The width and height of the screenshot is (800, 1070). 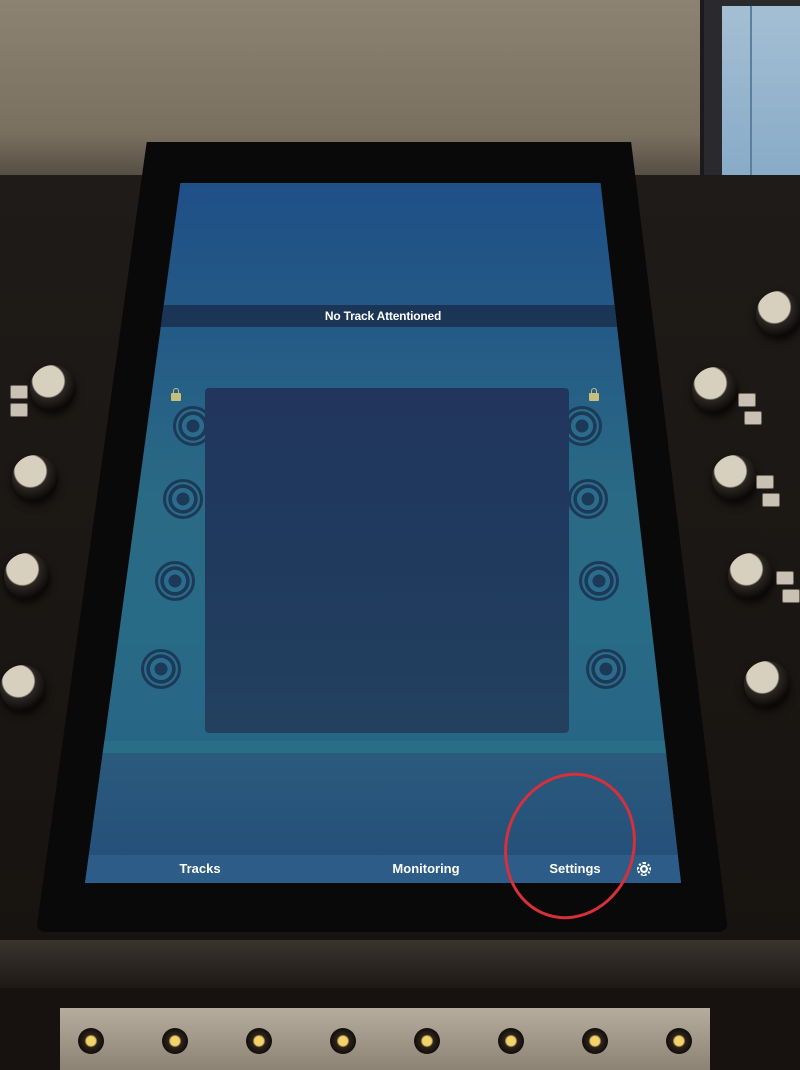 I want to click on tab-monitoring: Monitoring, so click(x=426, y=869).